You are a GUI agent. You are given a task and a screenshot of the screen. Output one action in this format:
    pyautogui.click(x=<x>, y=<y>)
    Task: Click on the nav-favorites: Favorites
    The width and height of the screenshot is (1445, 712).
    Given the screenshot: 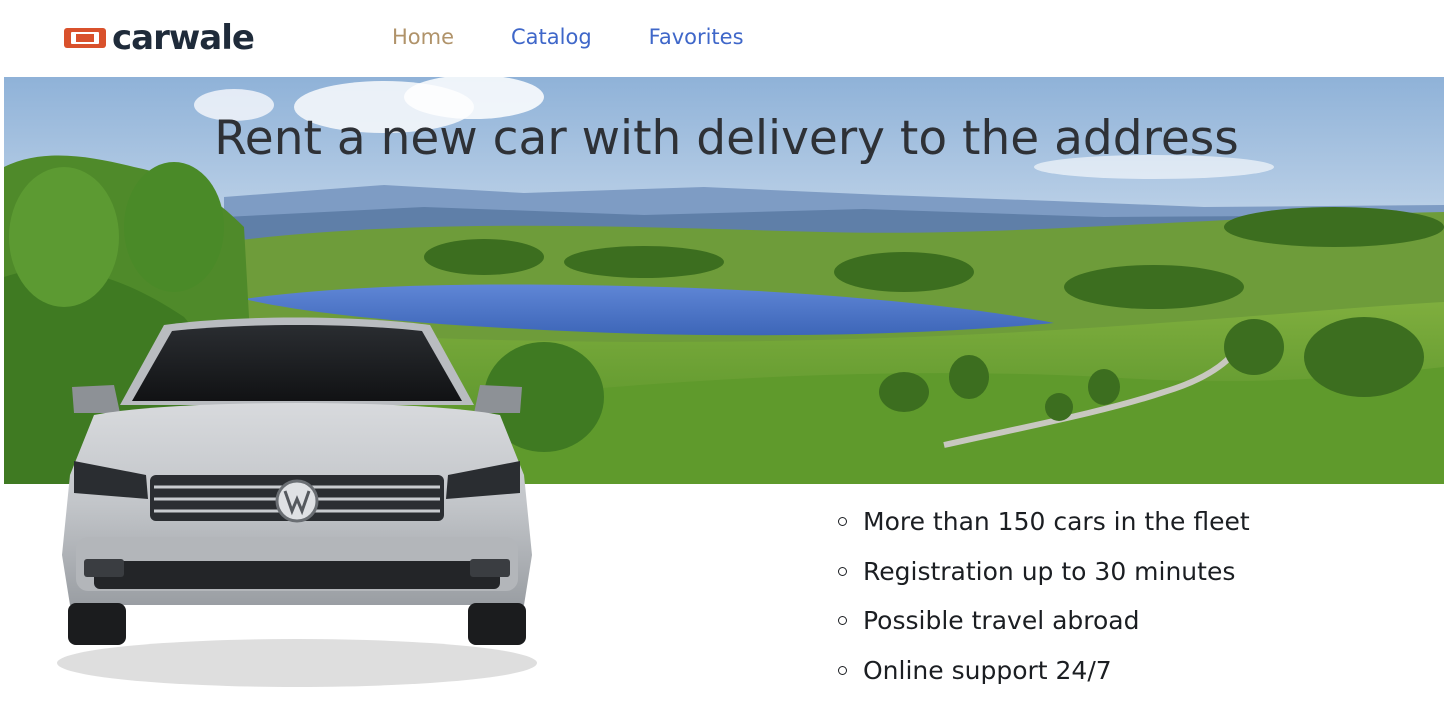 What is the action you would take?
    pyautogui.click(x=696, y=37)
    